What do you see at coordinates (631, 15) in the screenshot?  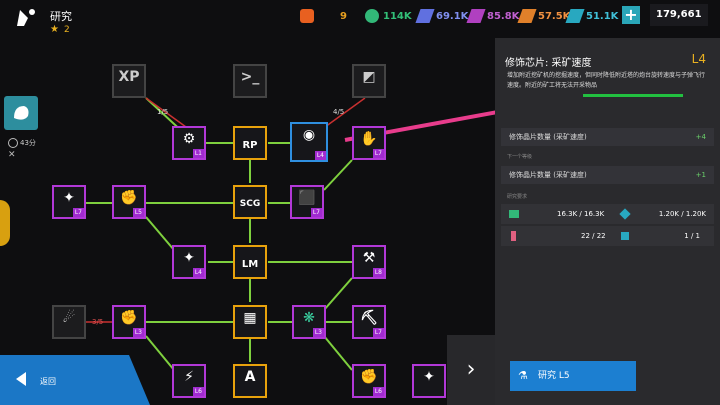 I see `add-currency-button: +` at bounding box center [631, 15].